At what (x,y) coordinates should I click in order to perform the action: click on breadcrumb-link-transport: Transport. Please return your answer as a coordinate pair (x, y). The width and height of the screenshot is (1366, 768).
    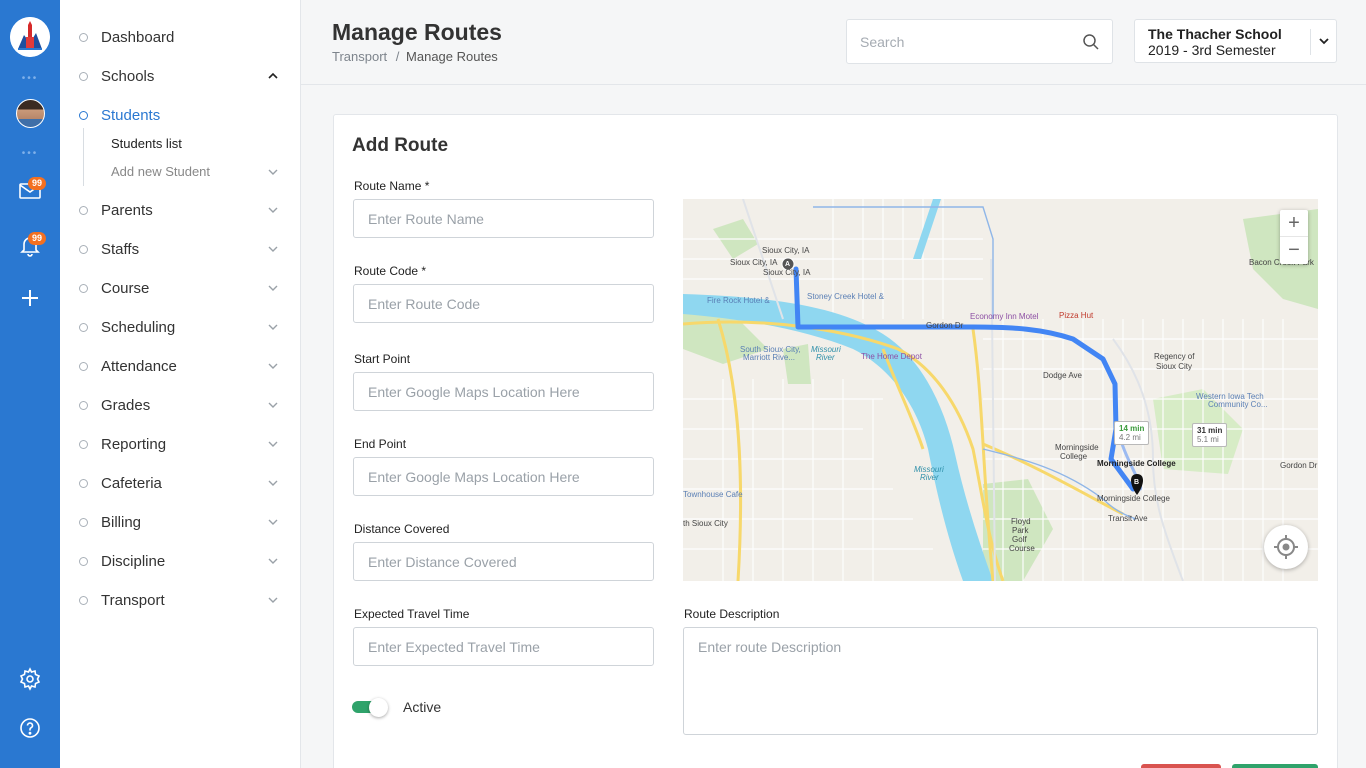
    Looking at the image, I should click on (359, 56).